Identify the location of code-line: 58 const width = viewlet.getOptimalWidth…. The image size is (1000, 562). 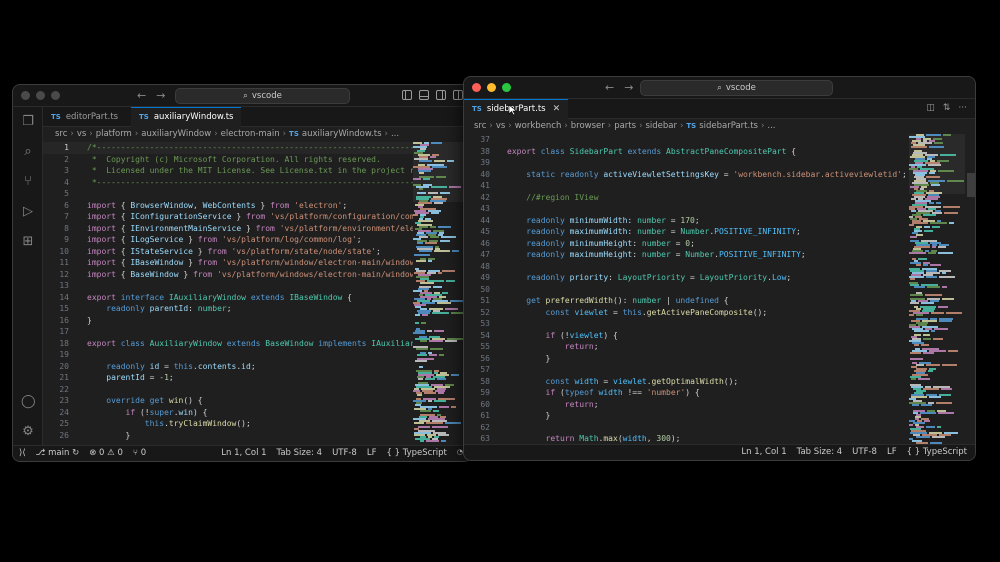
(684, 382).